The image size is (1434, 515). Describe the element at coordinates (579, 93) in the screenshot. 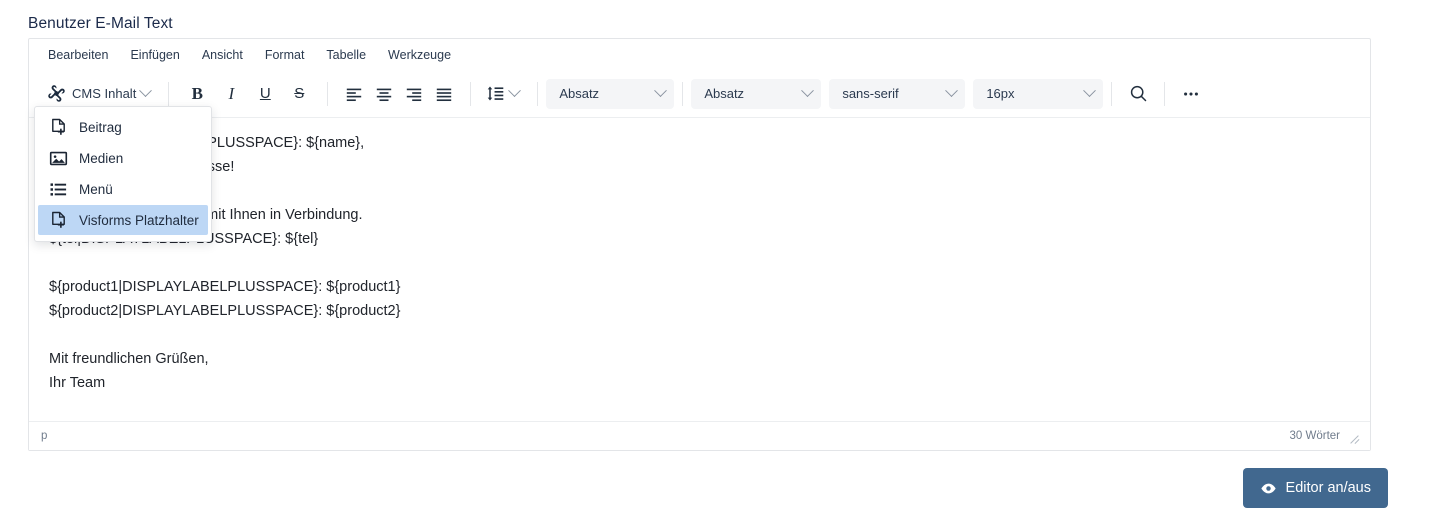

I see `blocks-select-value: Absatz` at that location.